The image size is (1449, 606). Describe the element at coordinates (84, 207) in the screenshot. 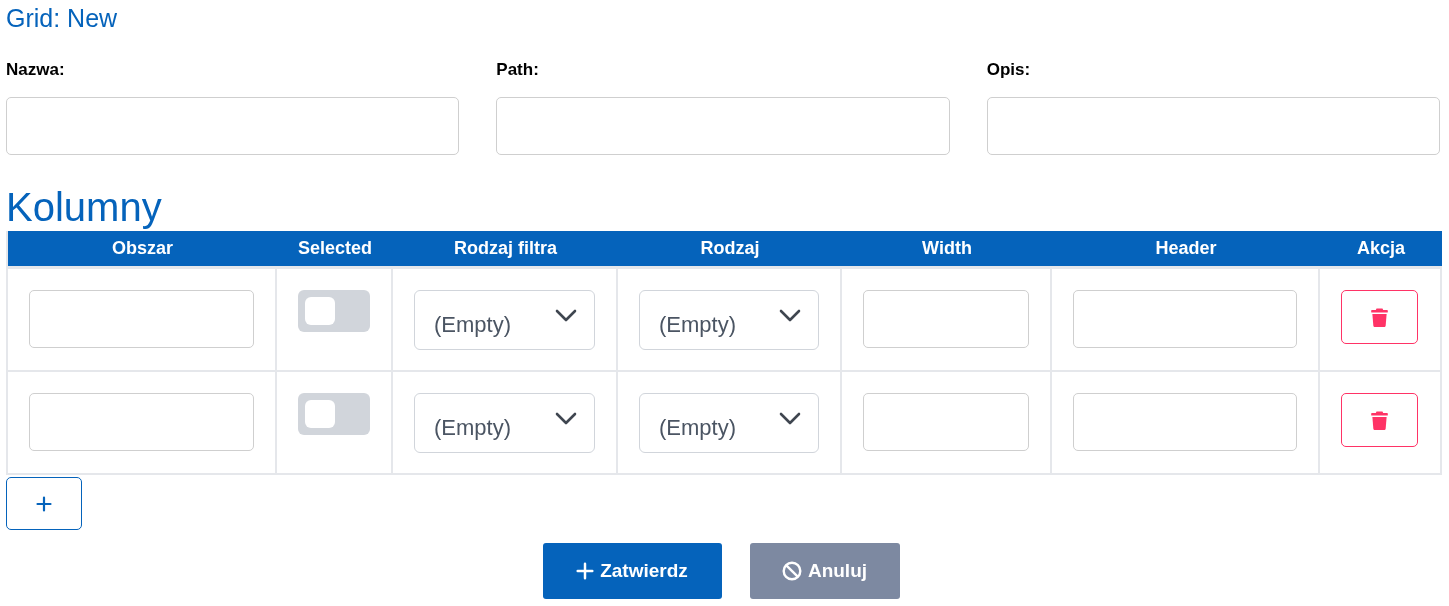

I see `section-title: Kolumny` at that location.